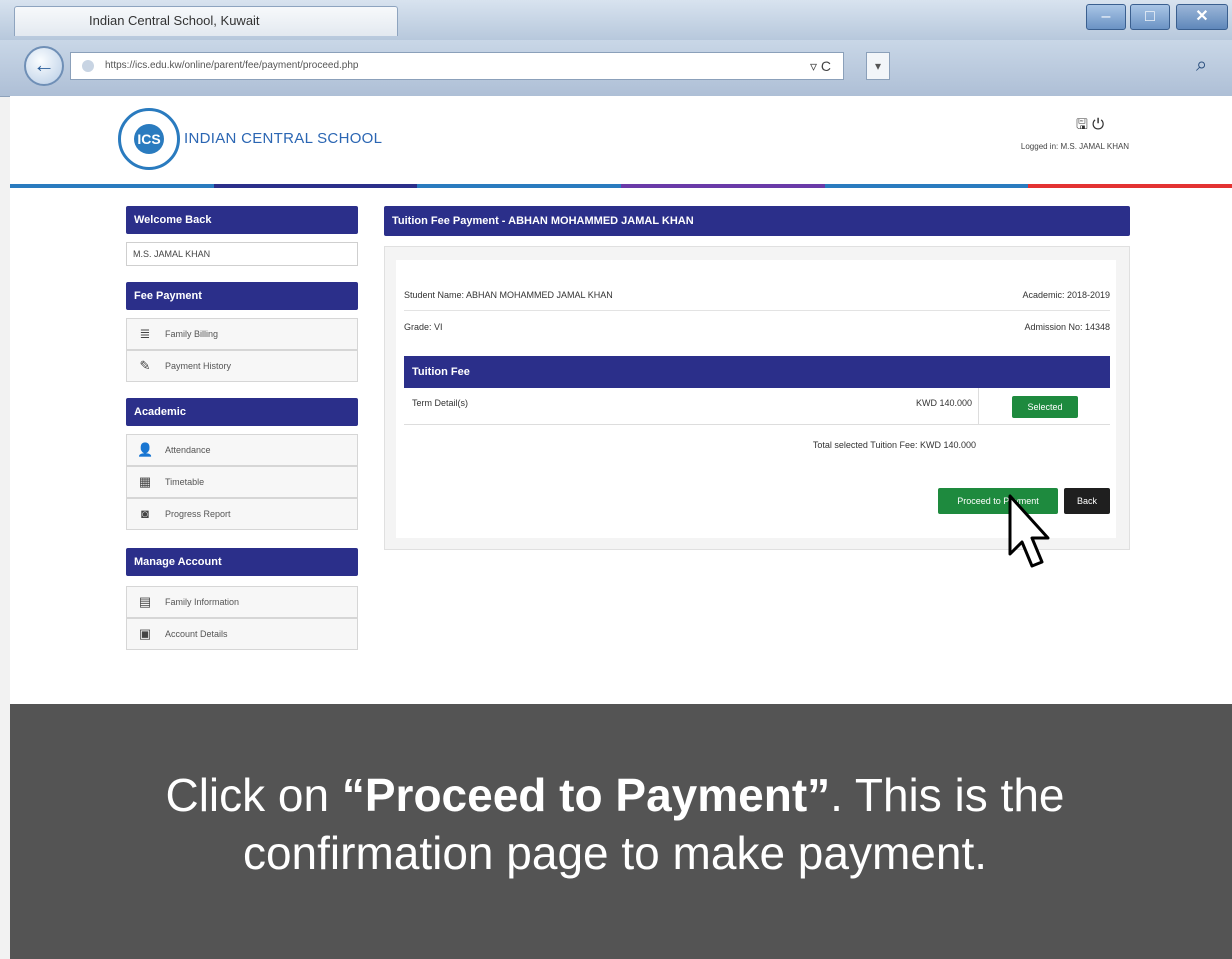  Describe the element at coordinates (242, 634) in the screenshot. I see `sidebar-item-account-details: ▣ Account Details` at that location.